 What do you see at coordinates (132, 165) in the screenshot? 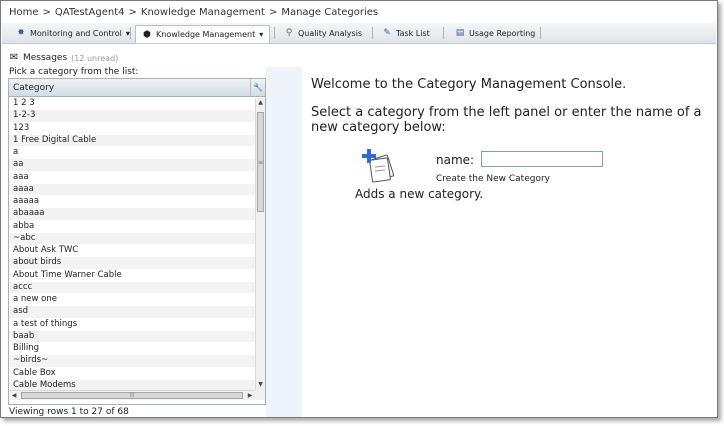
I see `category-row: aa` at bounding box center [132, 165].